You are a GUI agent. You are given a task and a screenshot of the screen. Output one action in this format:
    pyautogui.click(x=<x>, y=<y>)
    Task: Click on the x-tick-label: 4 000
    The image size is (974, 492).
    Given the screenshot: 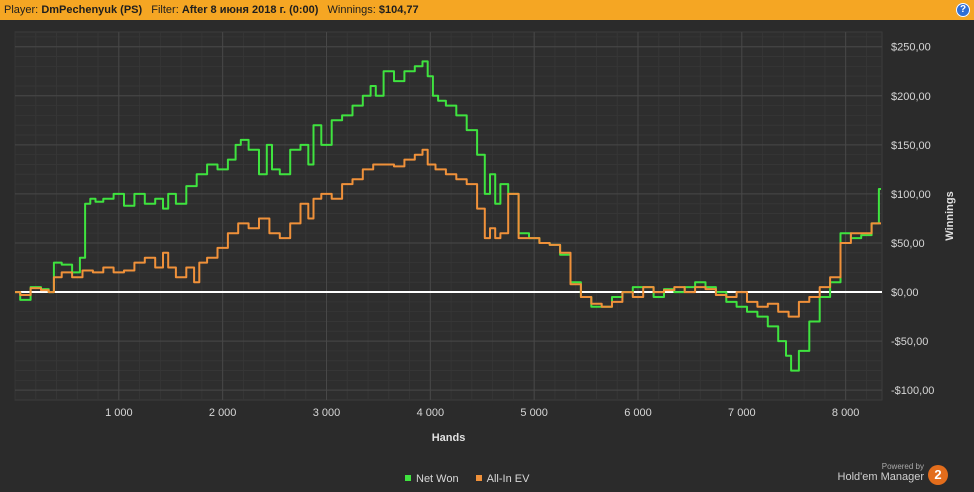 What is the action you would take?
    pyautogui.click(x=431, y=413)
    